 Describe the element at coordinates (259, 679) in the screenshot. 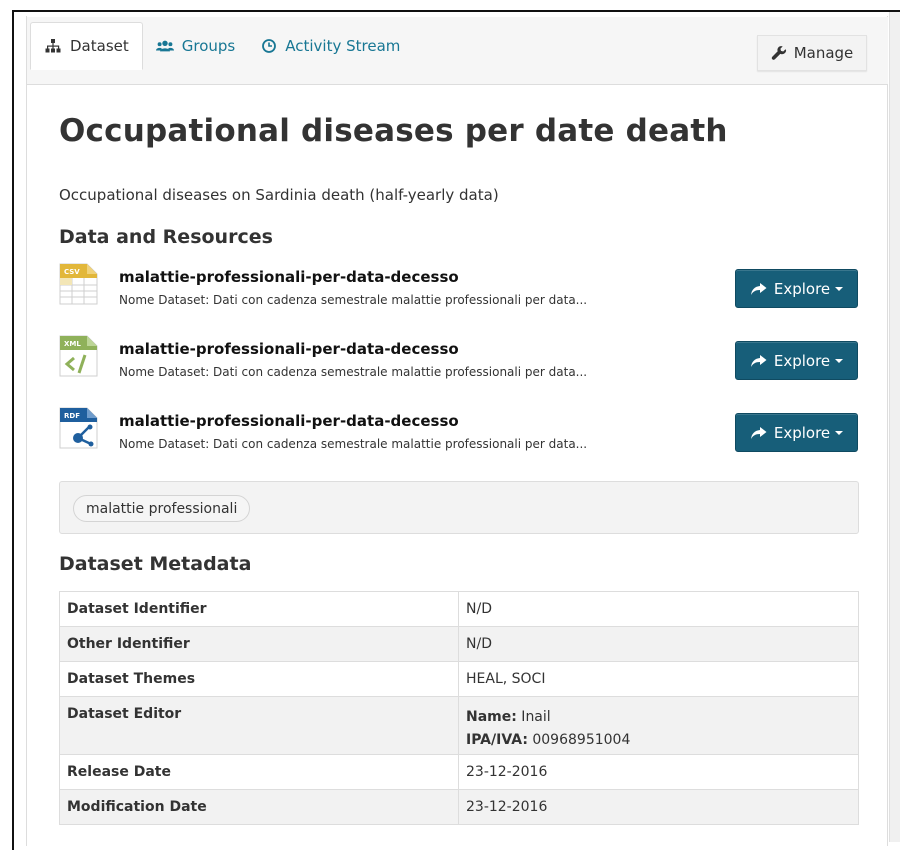

I see `metadata-key: Dataset Themes` at that location.